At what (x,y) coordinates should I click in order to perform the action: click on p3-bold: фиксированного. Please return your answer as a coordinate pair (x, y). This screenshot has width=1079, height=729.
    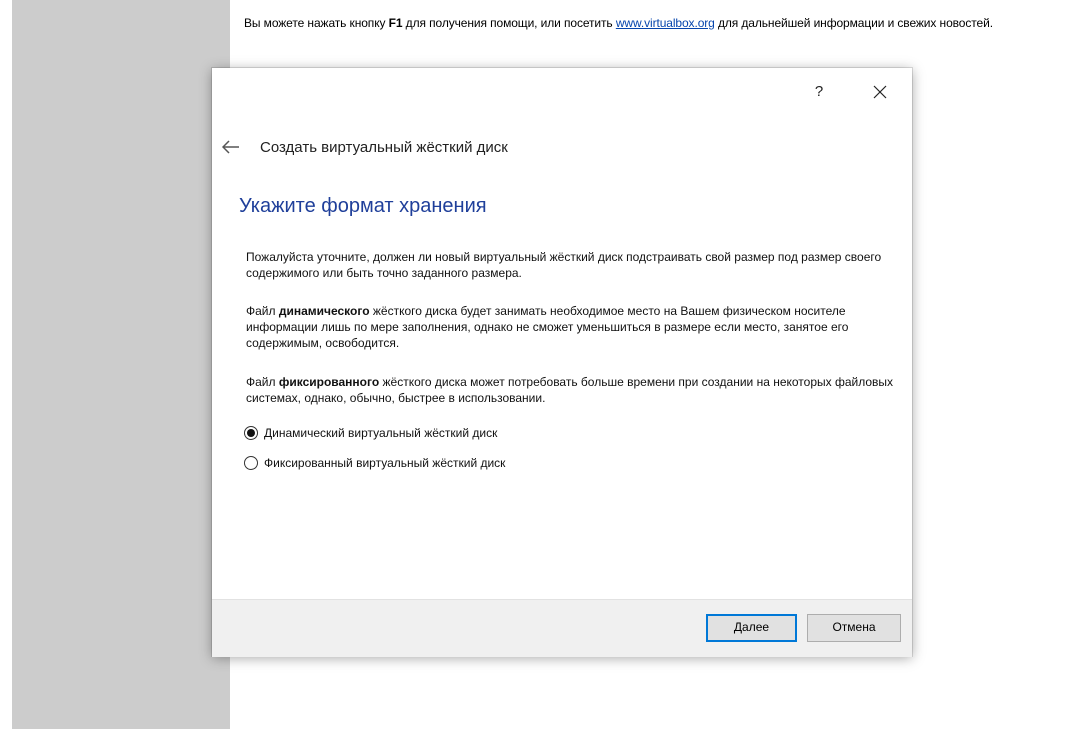
    Looking at the image, I should click on (329, 382).